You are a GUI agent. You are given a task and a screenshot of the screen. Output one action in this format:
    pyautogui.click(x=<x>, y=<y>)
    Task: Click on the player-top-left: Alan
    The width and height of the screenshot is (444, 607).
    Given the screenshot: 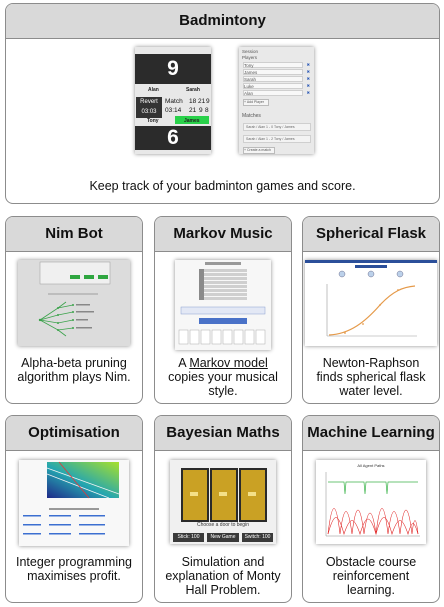 What is the action you would take?
    pyautogui.click(x=153, y=90)
    